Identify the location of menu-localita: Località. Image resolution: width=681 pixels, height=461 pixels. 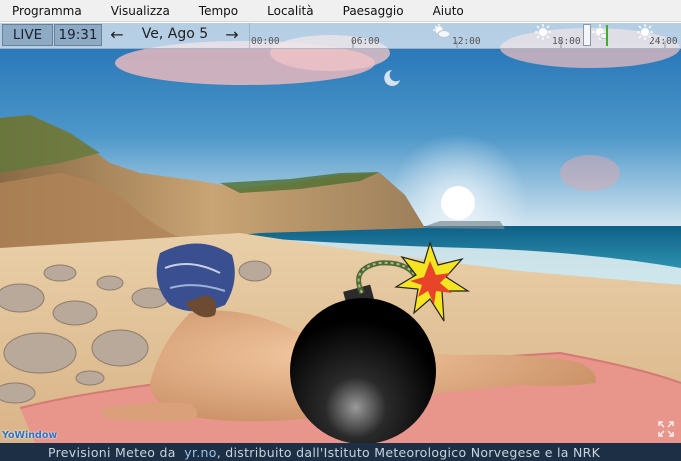
(290, 11).